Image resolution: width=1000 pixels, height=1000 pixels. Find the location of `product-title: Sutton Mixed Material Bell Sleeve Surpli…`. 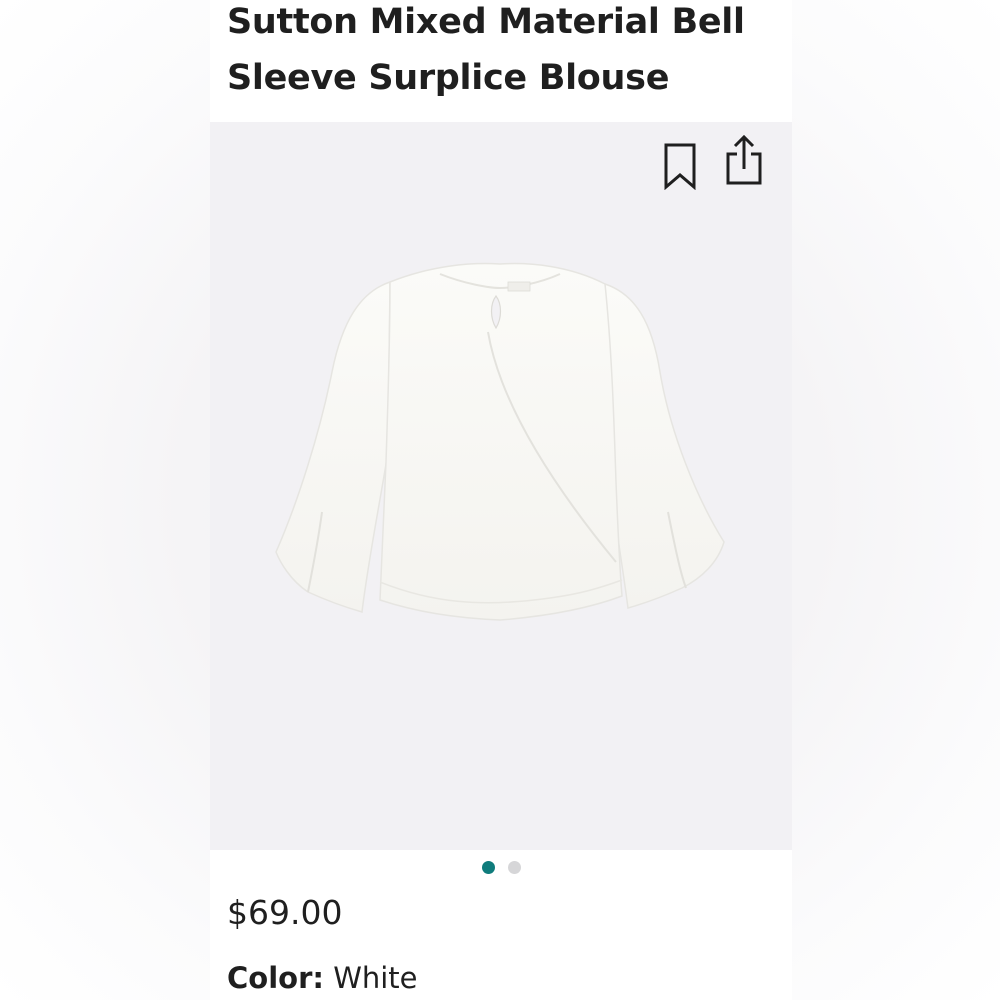

product-title: Sutton Mixed Material Bell Sleeve Surpli… is located at coordinates (486, 50).